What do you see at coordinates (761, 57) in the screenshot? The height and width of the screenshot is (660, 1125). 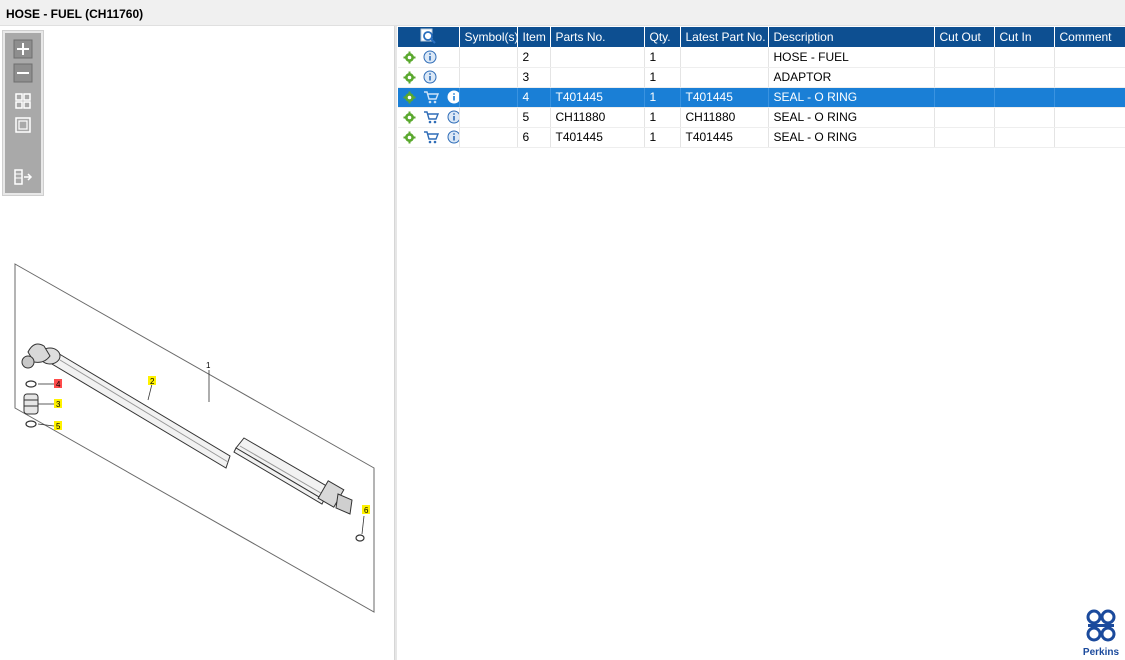 I see `table-row: 2 1 HOSE - FUEL` at bounding box center [761, 57].